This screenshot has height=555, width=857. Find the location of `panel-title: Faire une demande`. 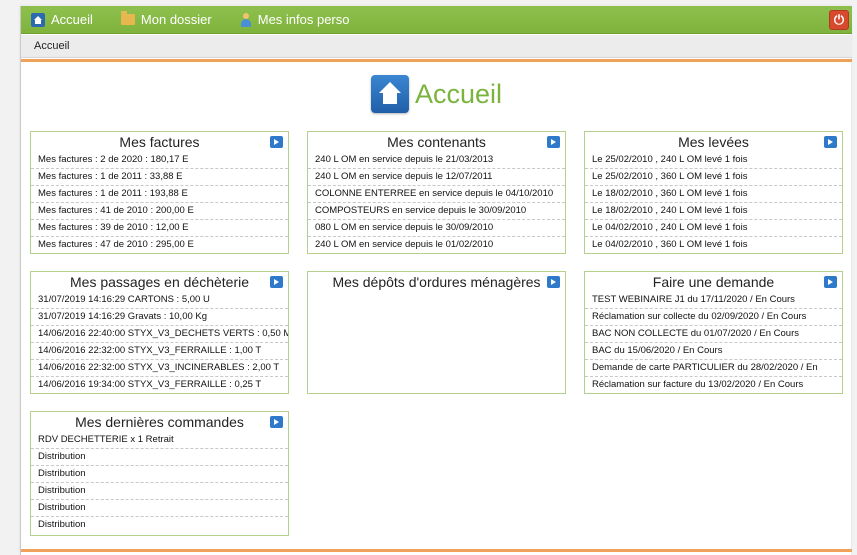

panel-title: Faire une demande is located at coordinates (713, 282).